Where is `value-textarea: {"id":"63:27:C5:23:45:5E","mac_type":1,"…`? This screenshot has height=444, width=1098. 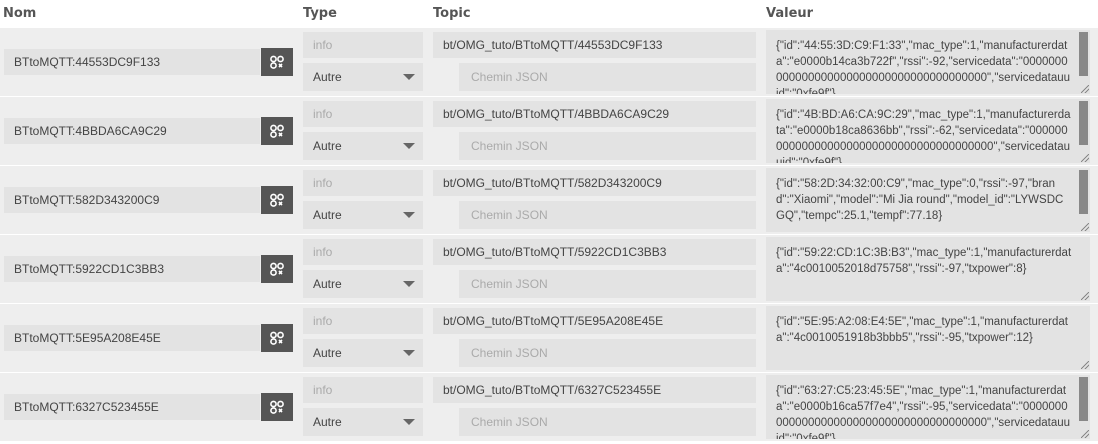
value-textarea: {"id":"63:27:C5:23:45:5E","mac_type":1,"… is located at coordinates (928, 407).